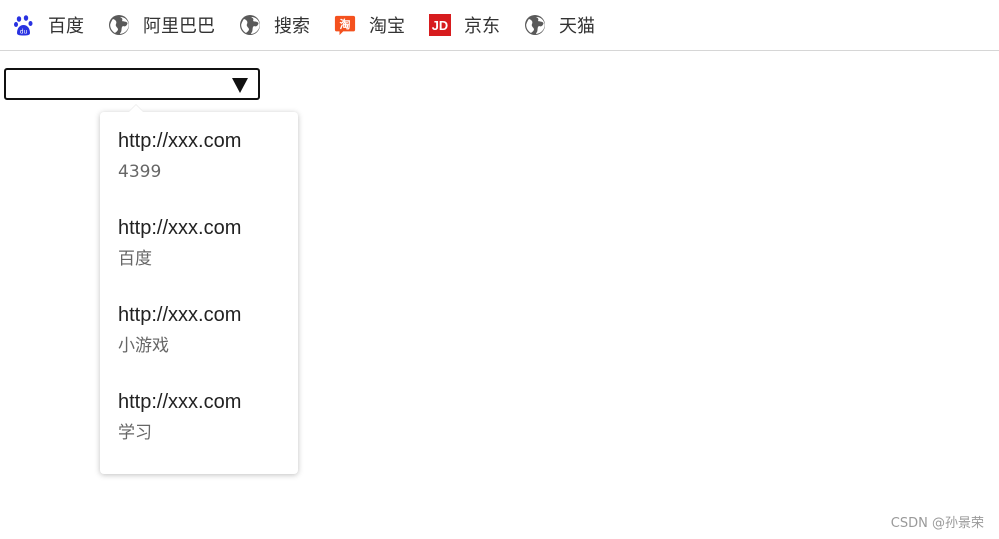 The height and width of the screenshot is (539, 999). Describe the element at coordinates (24, 32) in the screenshot. I see `svg-text: du` at that location.